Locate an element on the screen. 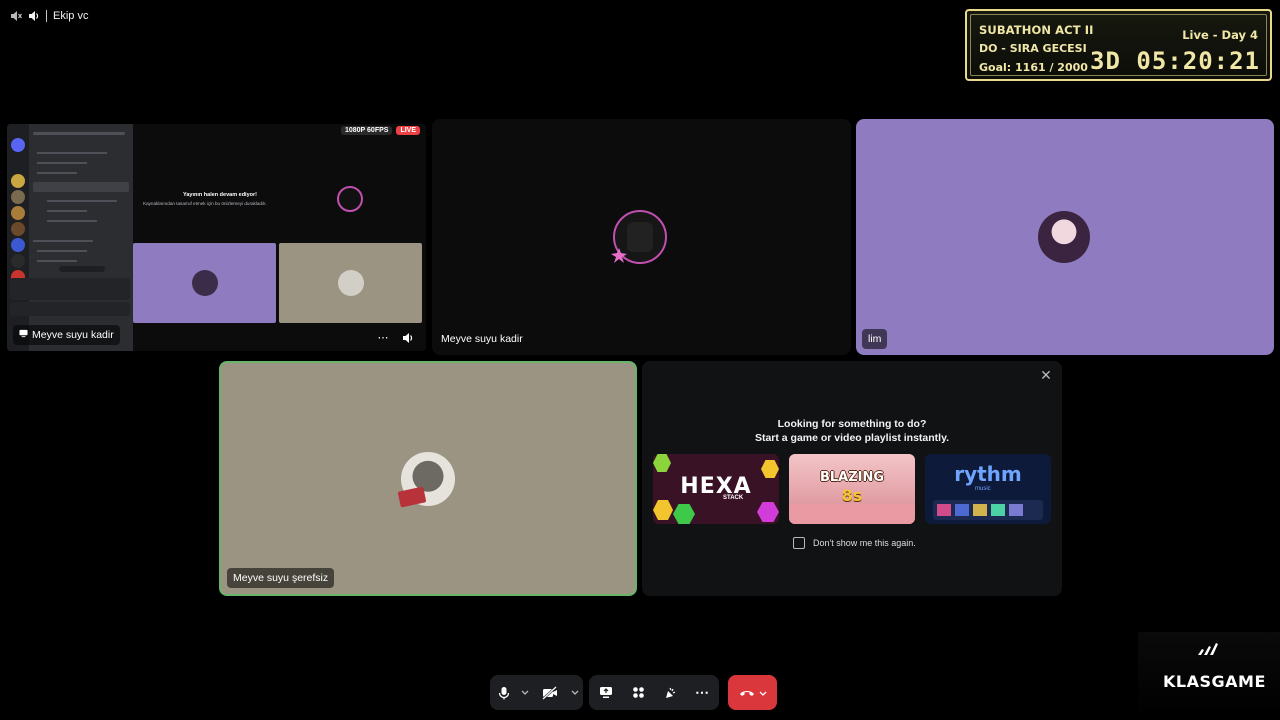  activity-card-blazing: BLAZING 8s is located at coordinates (852, 489).